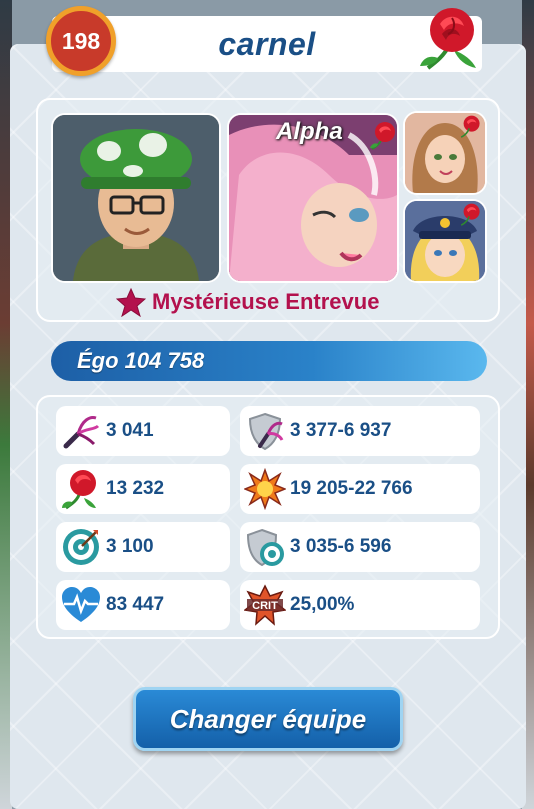 The height and width of the screenshot is (809, 534). I want to click on level-badge: 198, so click(81, 41).